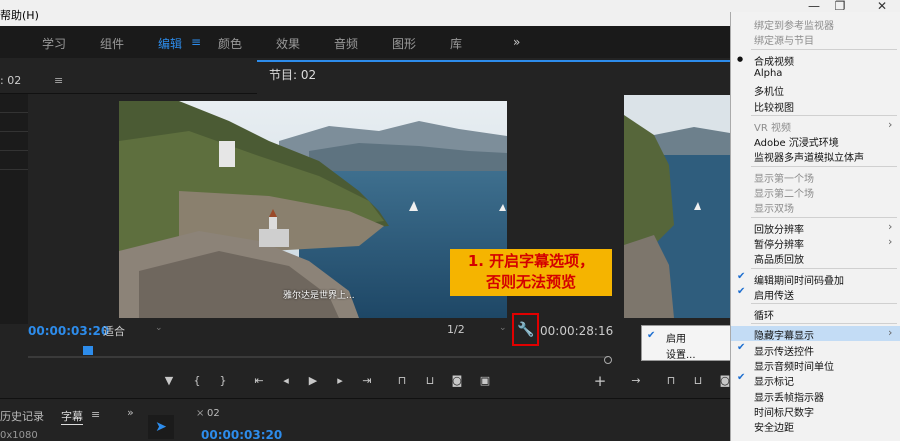 Image resolution: width=900 pixels, height=441 pixels. Describe the element at coordinates (402, 381) in the screenshot. I see `lift-icon: ⊓` at that location.